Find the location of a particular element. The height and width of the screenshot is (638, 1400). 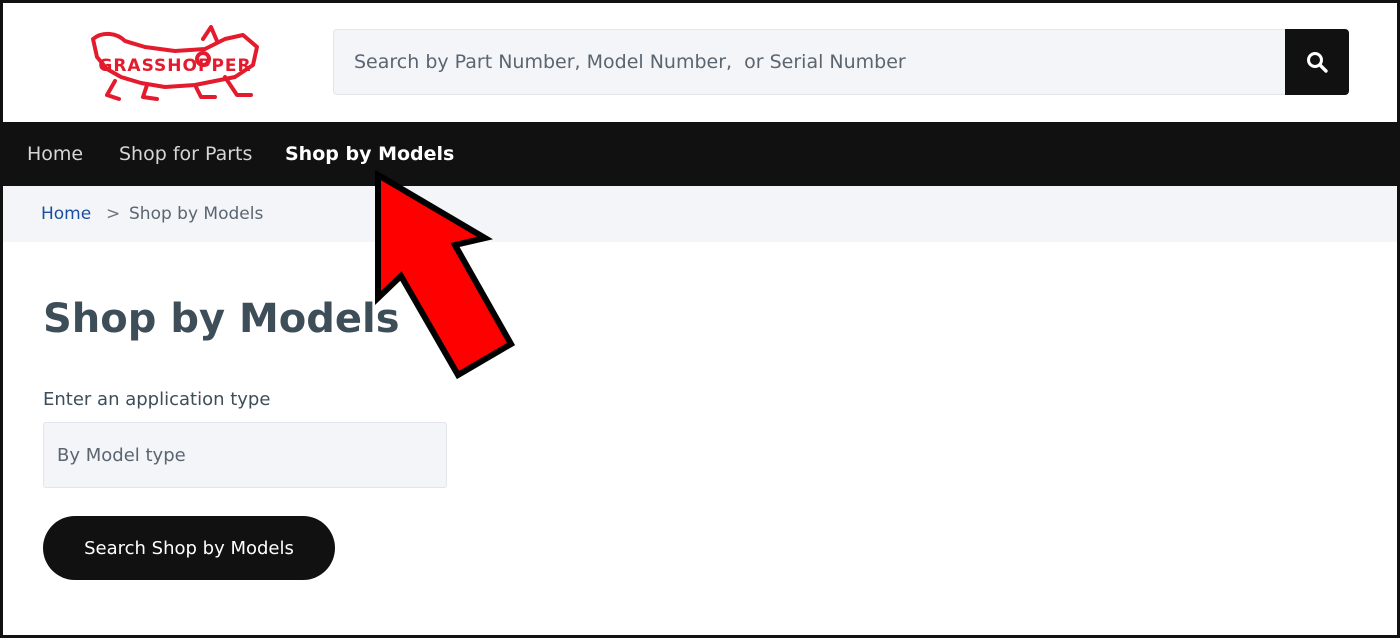

search-shop-by-models-button: Search Shop by Models is located at coordinates (189, 548).